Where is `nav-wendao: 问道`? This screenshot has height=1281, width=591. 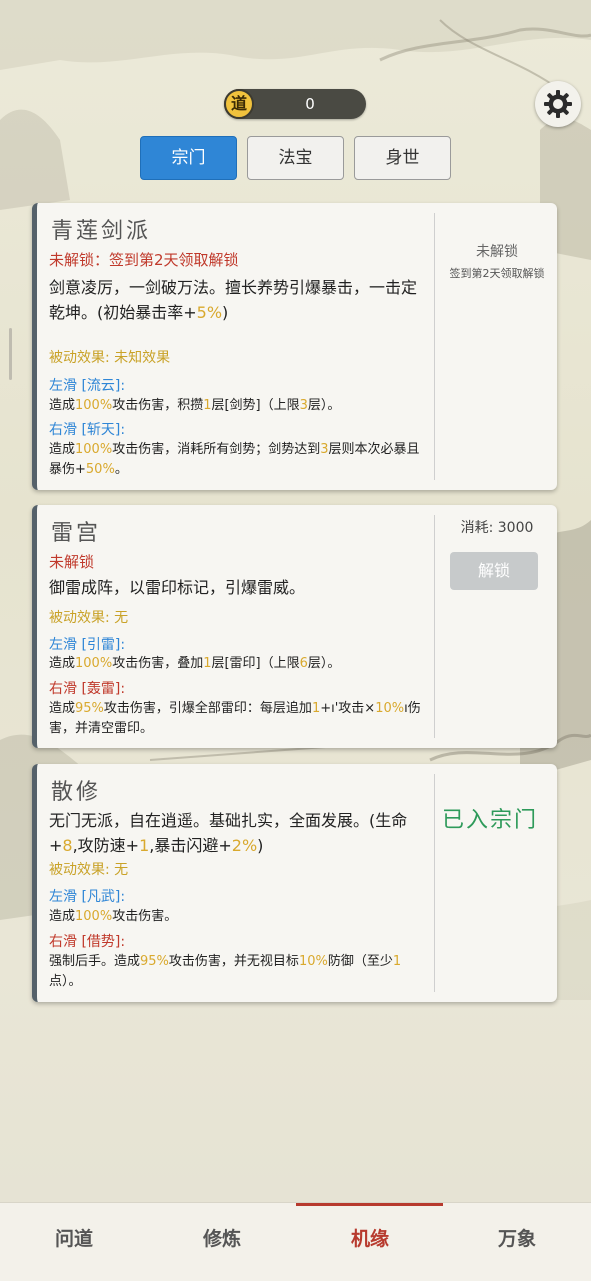
nav-wendao: 问道 is located at coordinates (74, 1242).